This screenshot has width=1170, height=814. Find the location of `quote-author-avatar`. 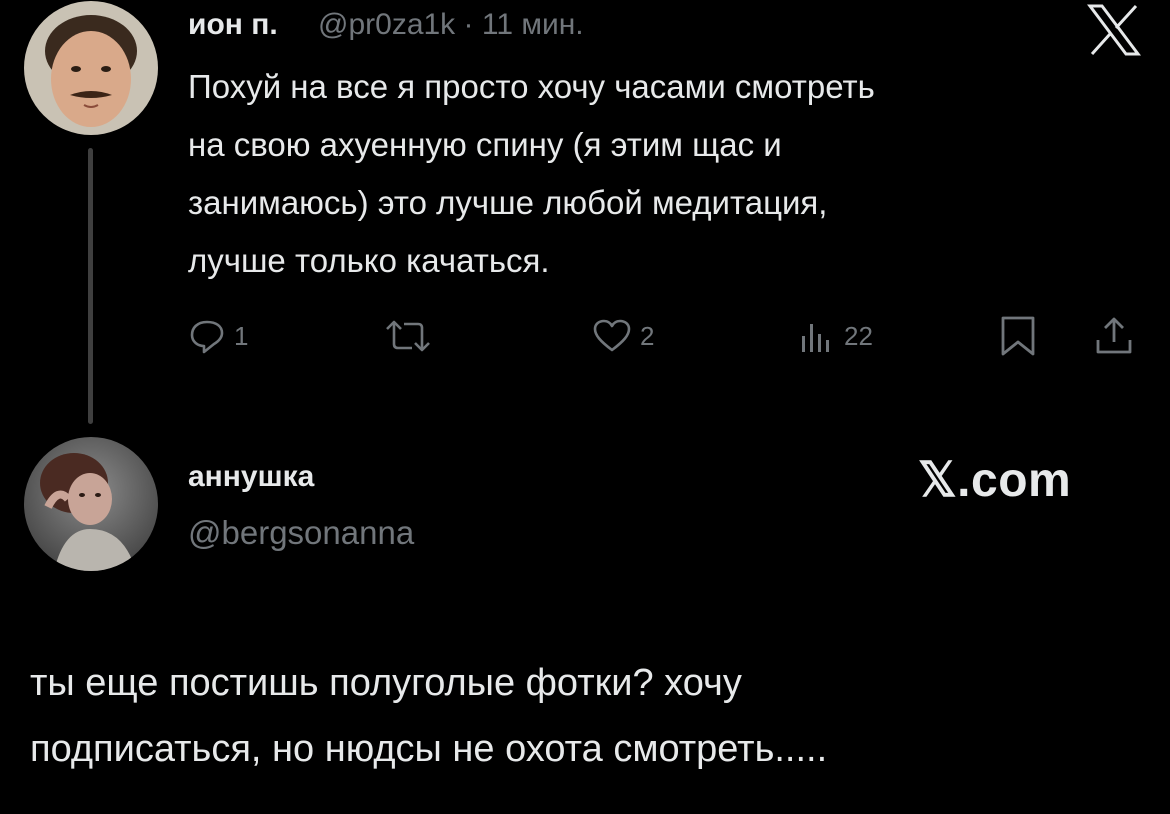

quote-author-avatar is located at coordinates (91, 504).